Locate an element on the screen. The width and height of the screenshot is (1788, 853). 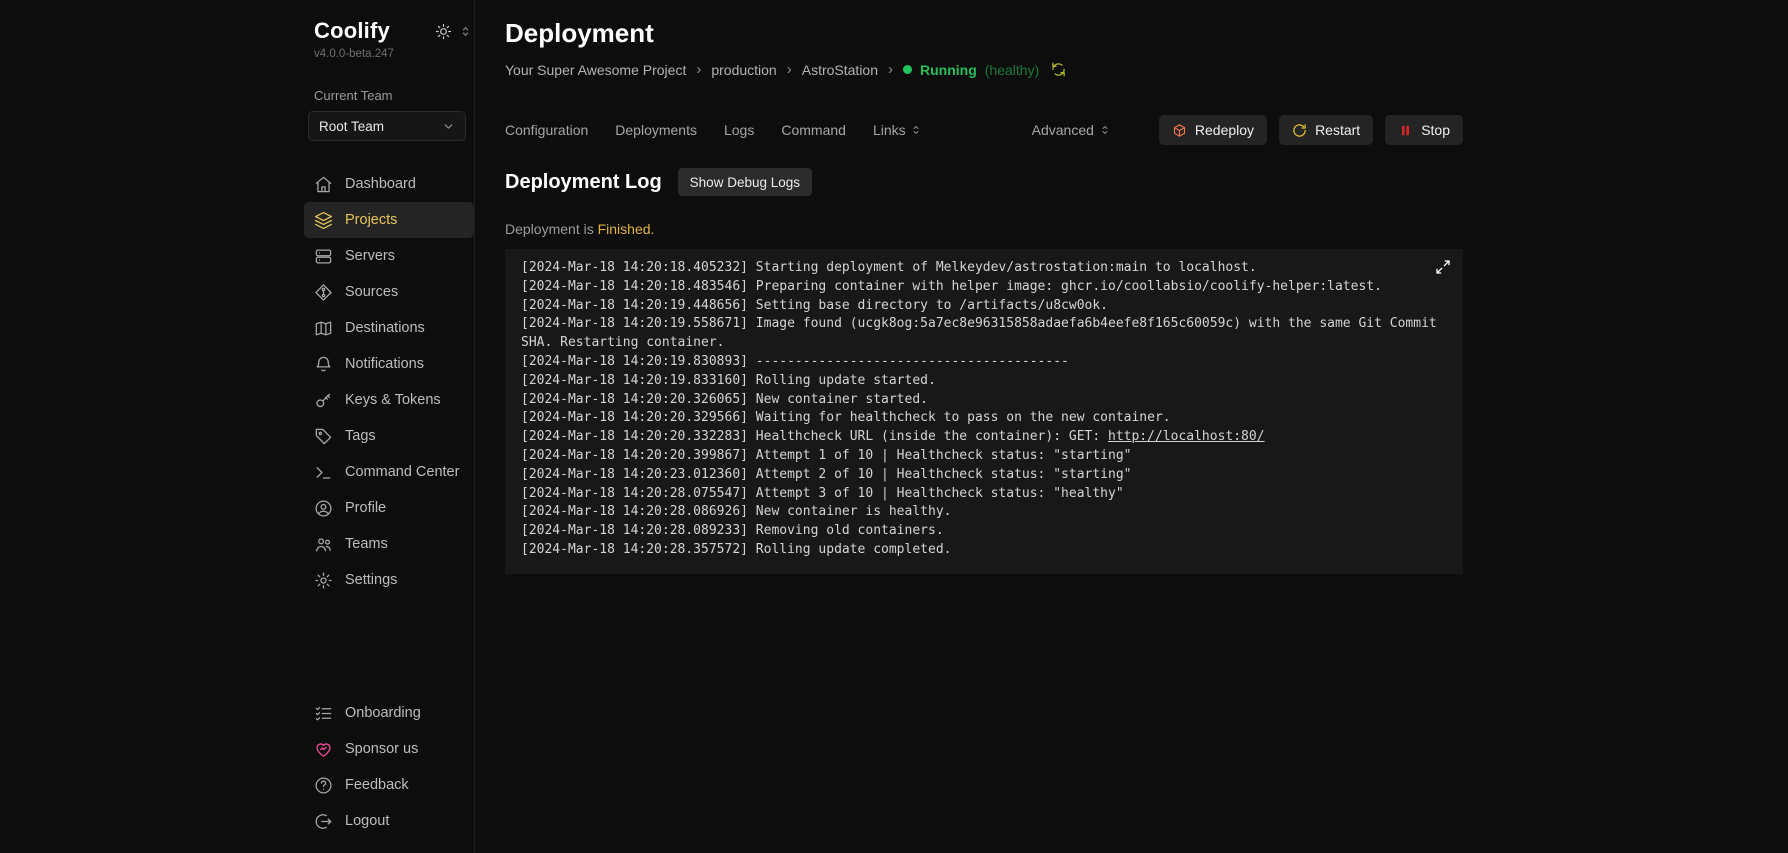
breadcrumb-project: Your Super Awesome Project is located at coordinates (595, 70).